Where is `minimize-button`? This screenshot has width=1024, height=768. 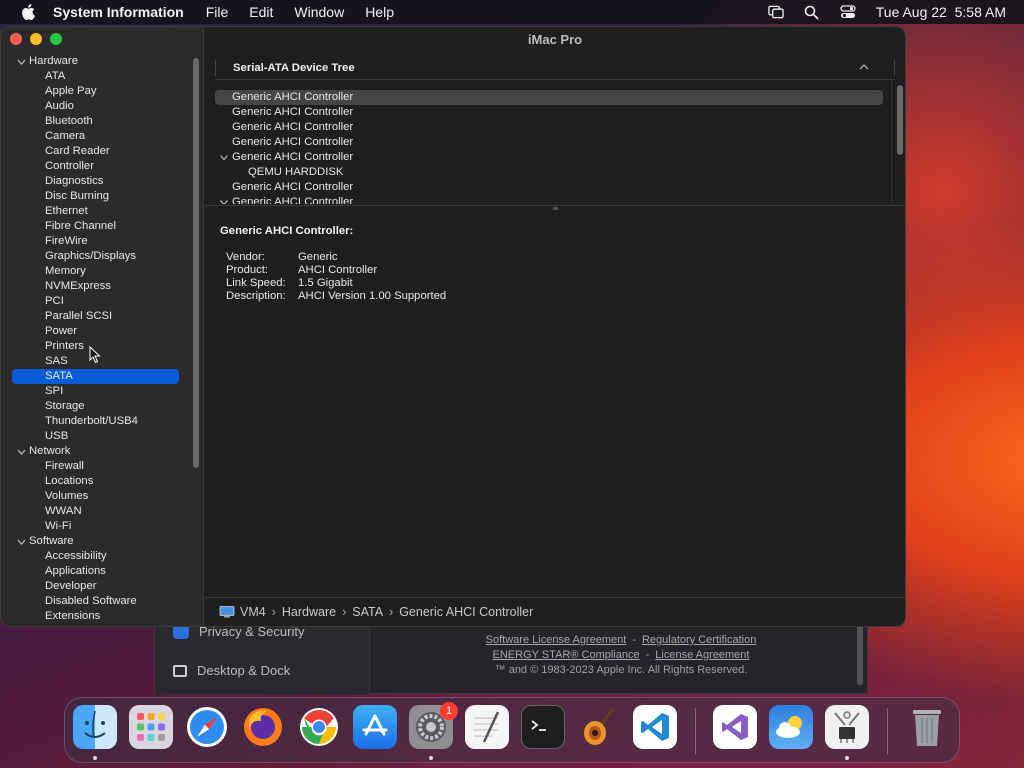 minimize-button is located at coordinates (36, 39).